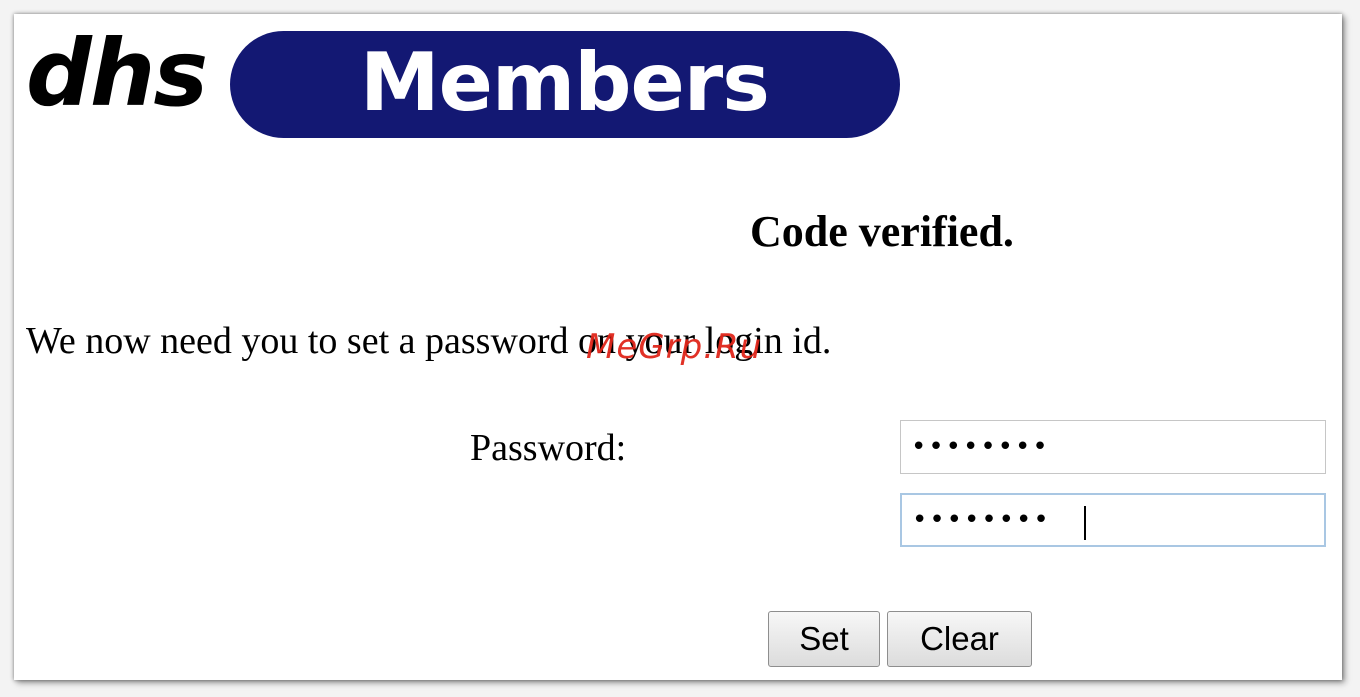 This screenshot has width=1360, height=697. What do you see at coordinates (117, 73) in the screenshot?
I see `dhs-logo-text: dhs` at bounding box center [117, 73].